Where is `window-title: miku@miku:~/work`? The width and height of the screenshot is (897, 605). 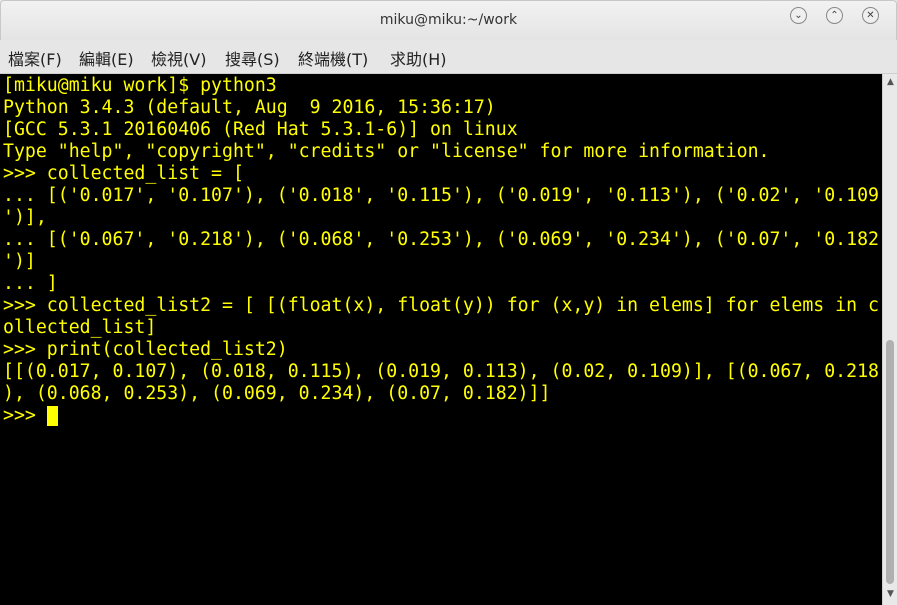
window-title: miku@miku:~/work is located at coordinates (448, 20).